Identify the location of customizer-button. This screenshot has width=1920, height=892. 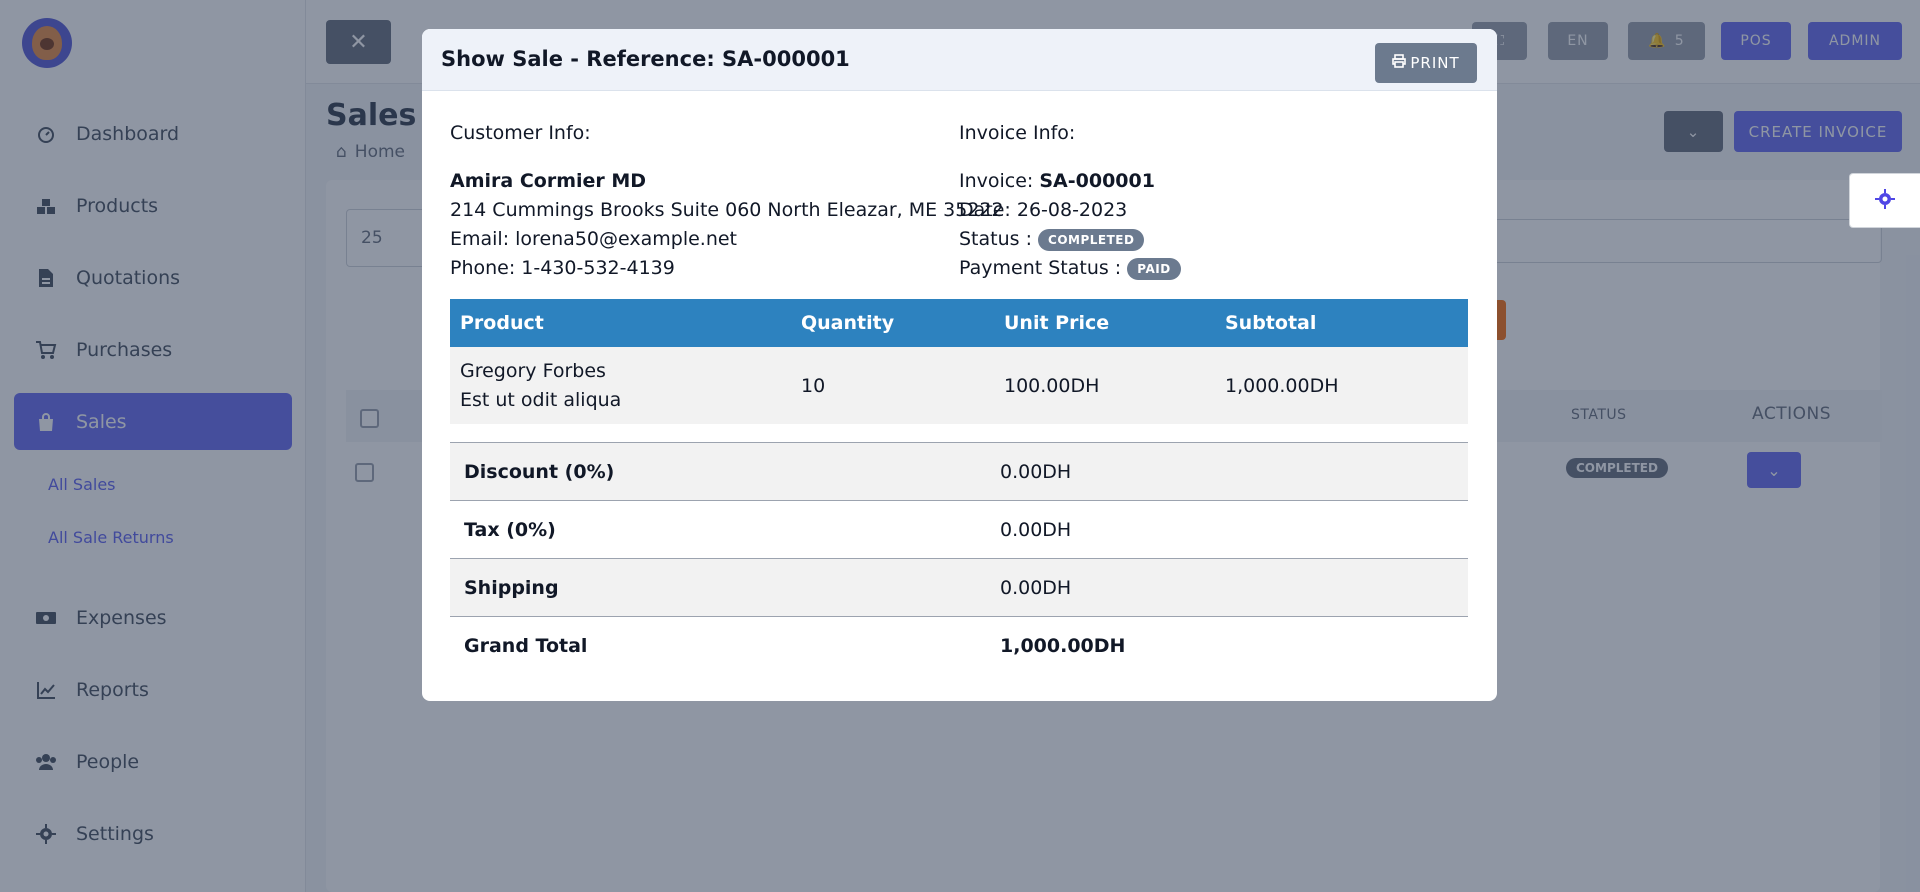
(1884, 200).